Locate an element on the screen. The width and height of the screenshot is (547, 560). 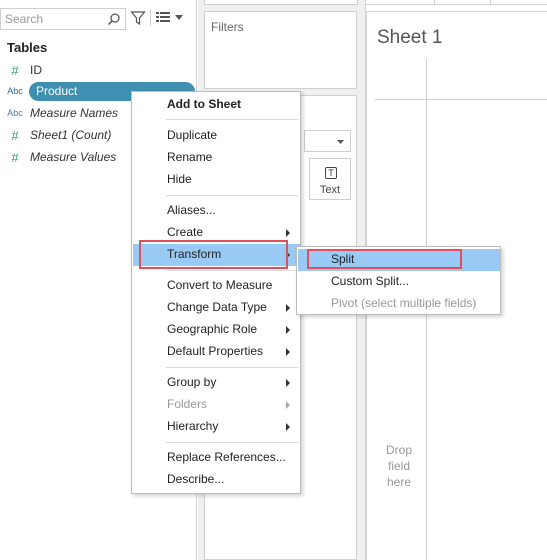
filters-title: Filters is located at coordinates (227, 27).